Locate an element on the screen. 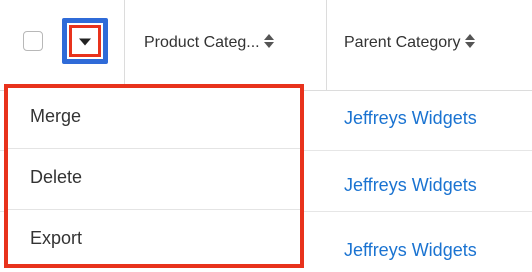 This screenshot has width=532, height=272. menu-item-delete: Delete is located at coordinates (154, 176).